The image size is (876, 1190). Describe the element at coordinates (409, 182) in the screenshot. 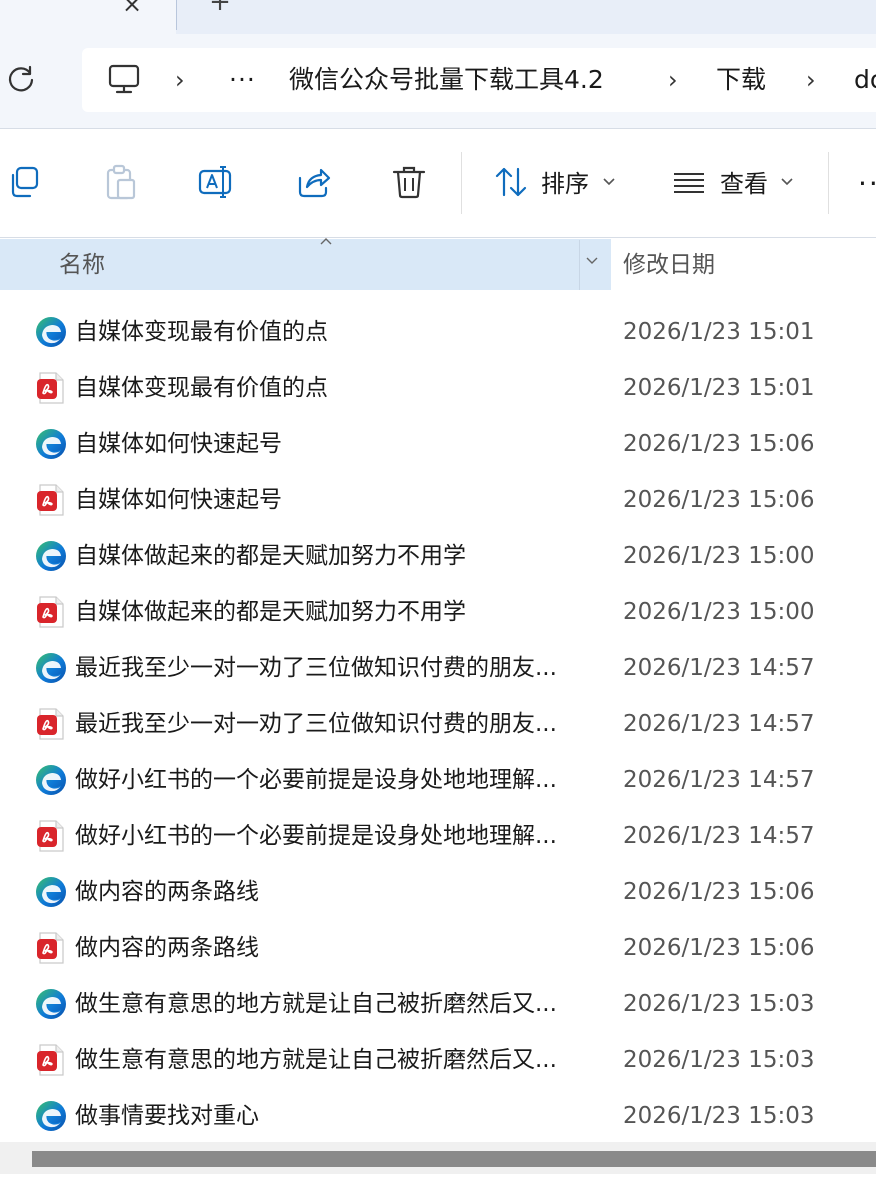

I see `trash-icon` at that location.